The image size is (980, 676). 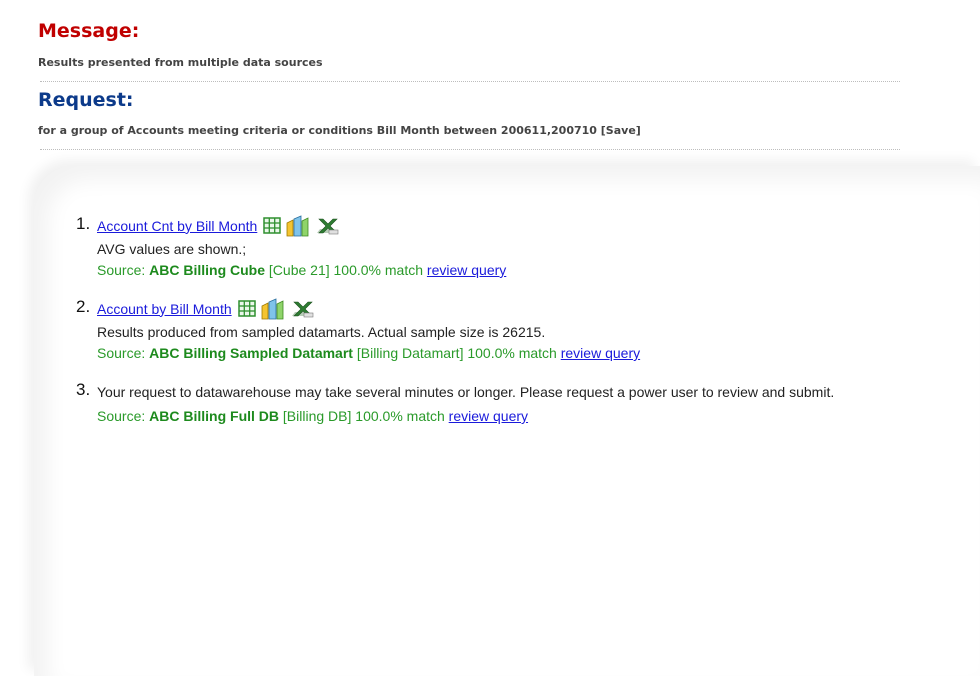 I want to click on result-note: AVG values are shown.;, so click(x=172, y=249).